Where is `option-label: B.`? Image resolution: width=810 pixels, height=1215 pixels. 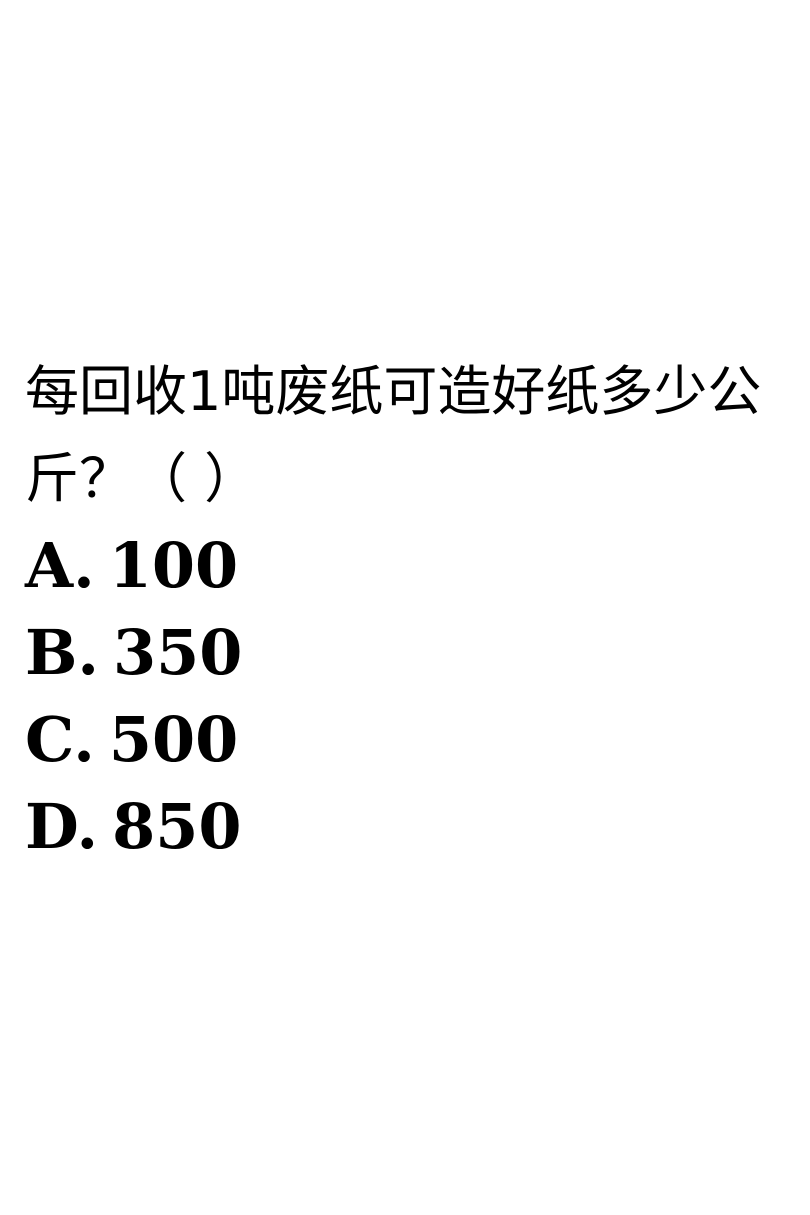
option-label: B. is located at coordinates (62, 652).